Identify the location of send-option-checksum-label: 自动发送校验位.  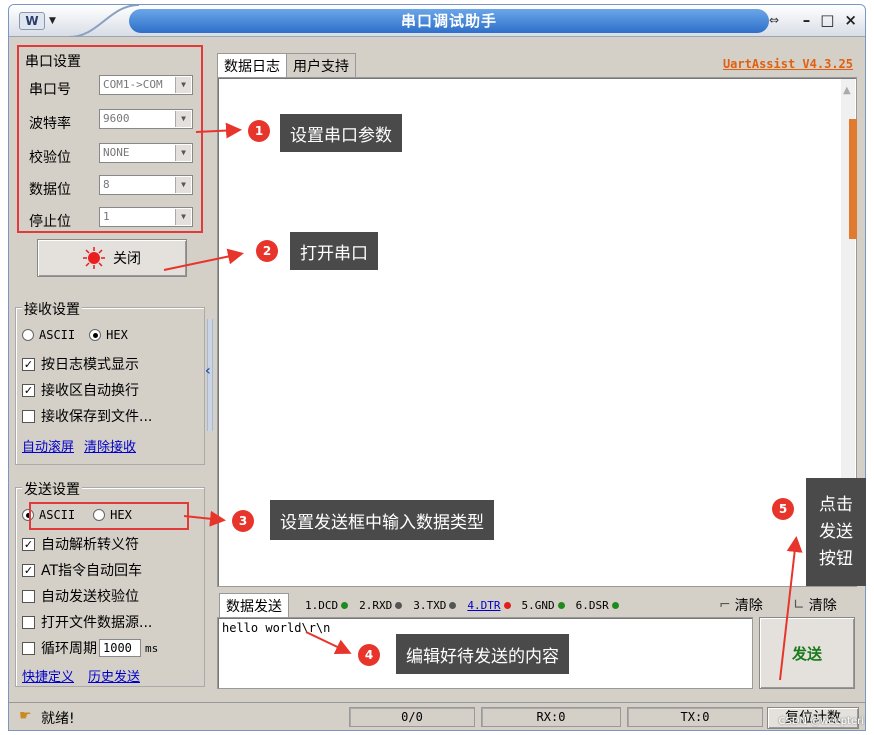
(90, 597).